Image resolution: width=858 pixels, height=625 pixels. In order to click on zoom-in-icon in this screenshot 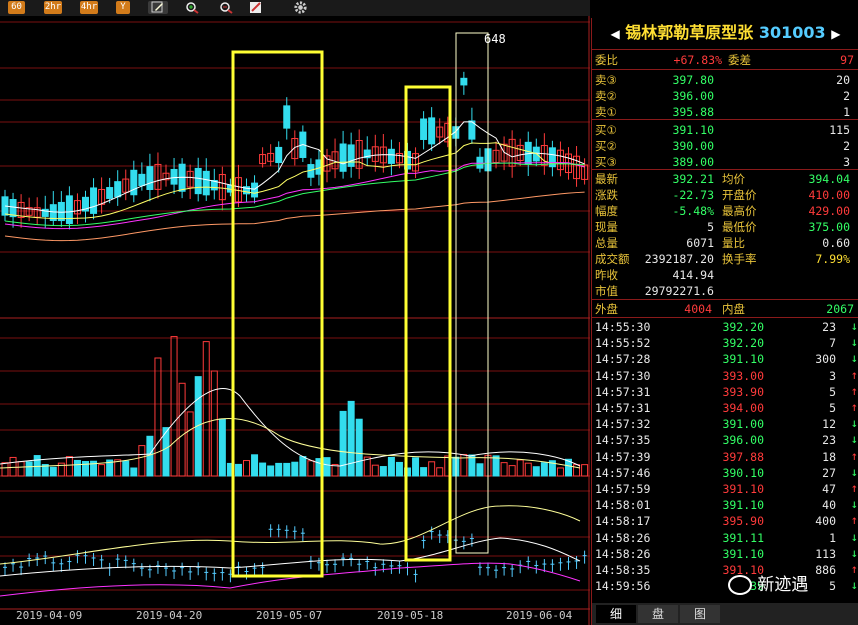, I will do `click(192, 7)`.